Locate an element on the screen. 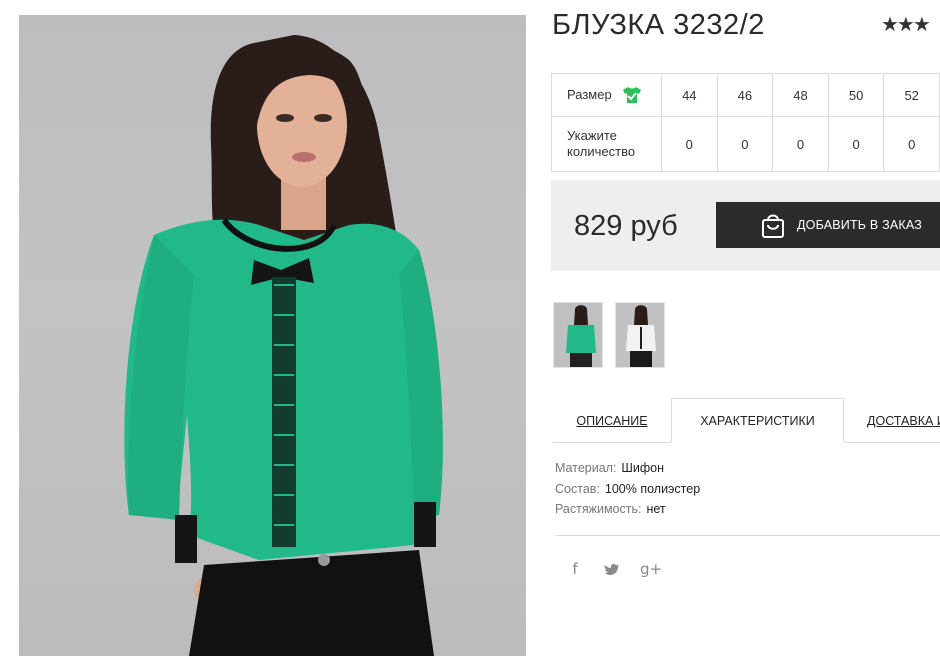 The width and height of the screenshot is (940, 656). tab-characteristics: ХАРАКТЕРИСТИКИ is located at coordinates (757, 420).